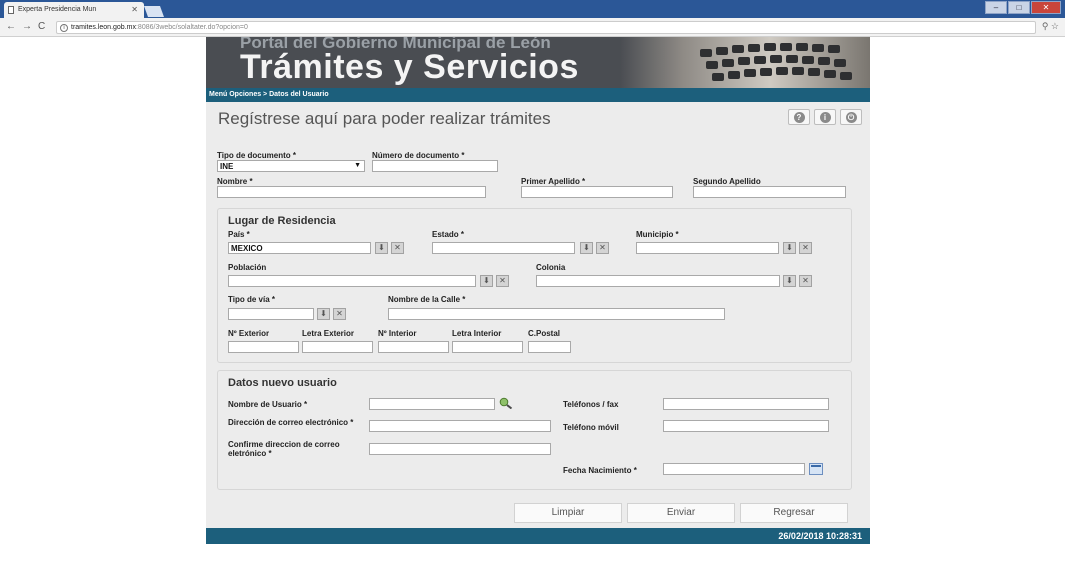 The image size is (1065, 584). I want to click on letra-exterior-input, so click(337, 347).